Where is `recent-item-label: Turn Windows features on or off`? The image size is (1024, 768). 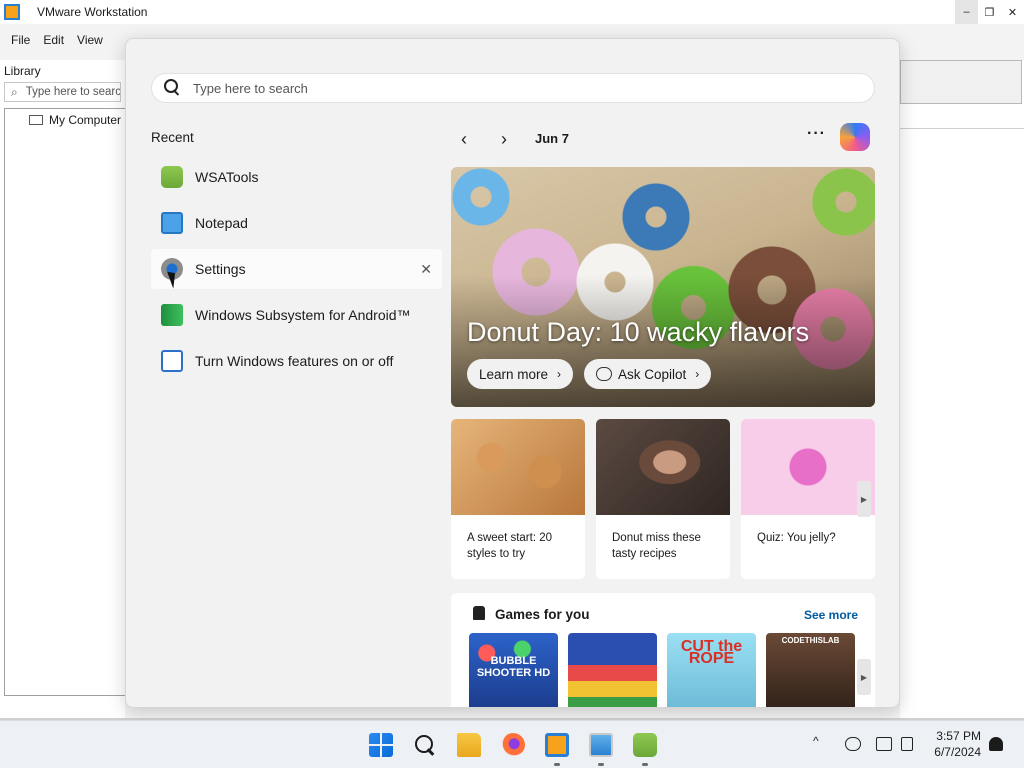
recent-item-label: Turn Windows features on or off is located at coordinates (294, 361).